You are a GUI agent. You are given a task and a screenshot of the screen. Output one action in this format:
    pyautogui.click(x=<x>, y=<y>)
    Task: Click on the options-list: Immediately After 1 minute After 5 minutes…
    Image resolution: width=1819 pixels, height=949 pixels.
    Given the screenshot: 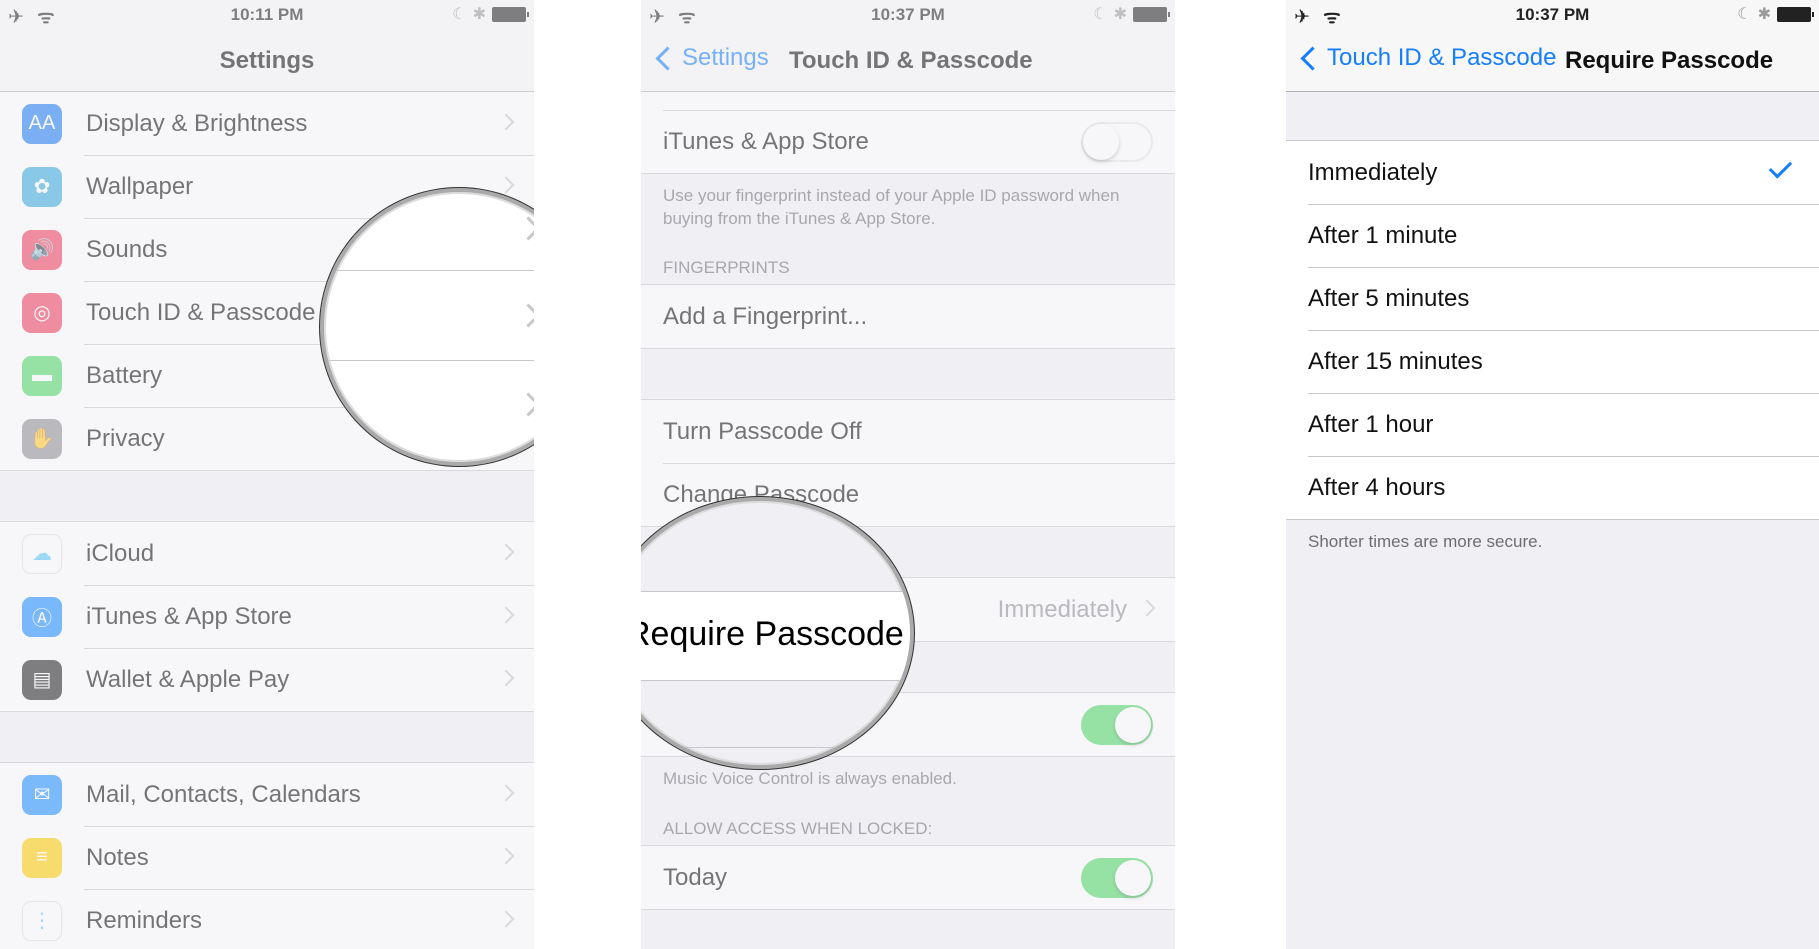 What is the action you would take?
    pyautogui.click(x=1552, y=330)
    